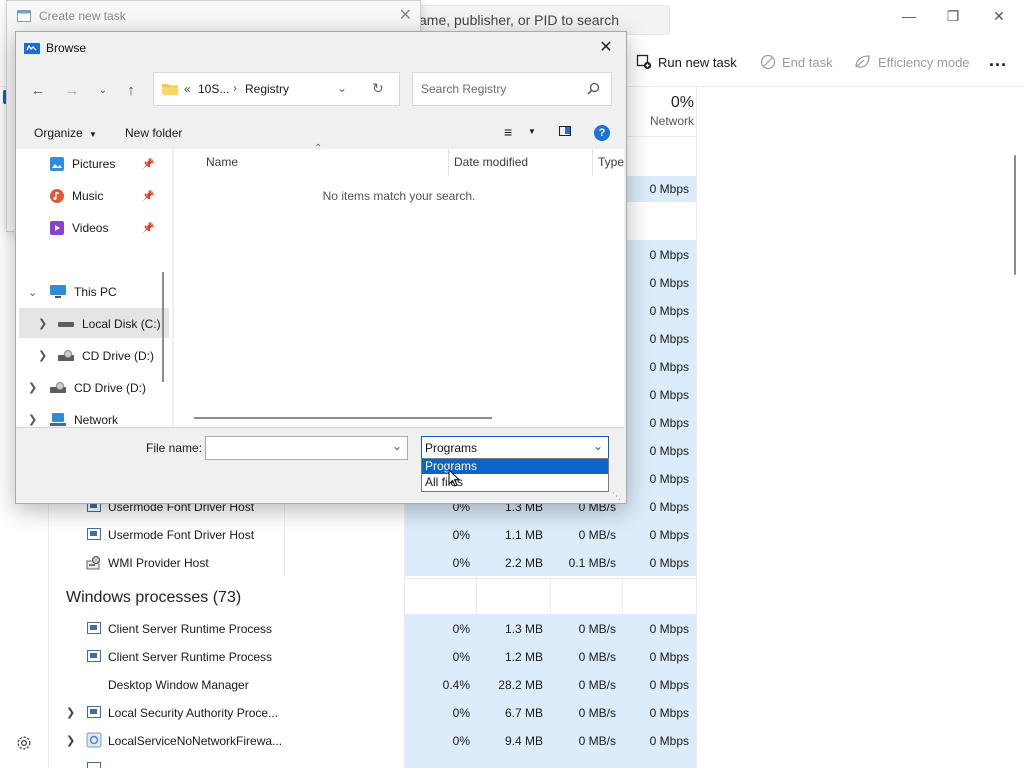 Image resolution: width=1024 pixels, height=768 pixels. Describe the element at coordinates (181, 535) in the screenshot. I see `process-name: Usermode Font Driver Host` at that location.